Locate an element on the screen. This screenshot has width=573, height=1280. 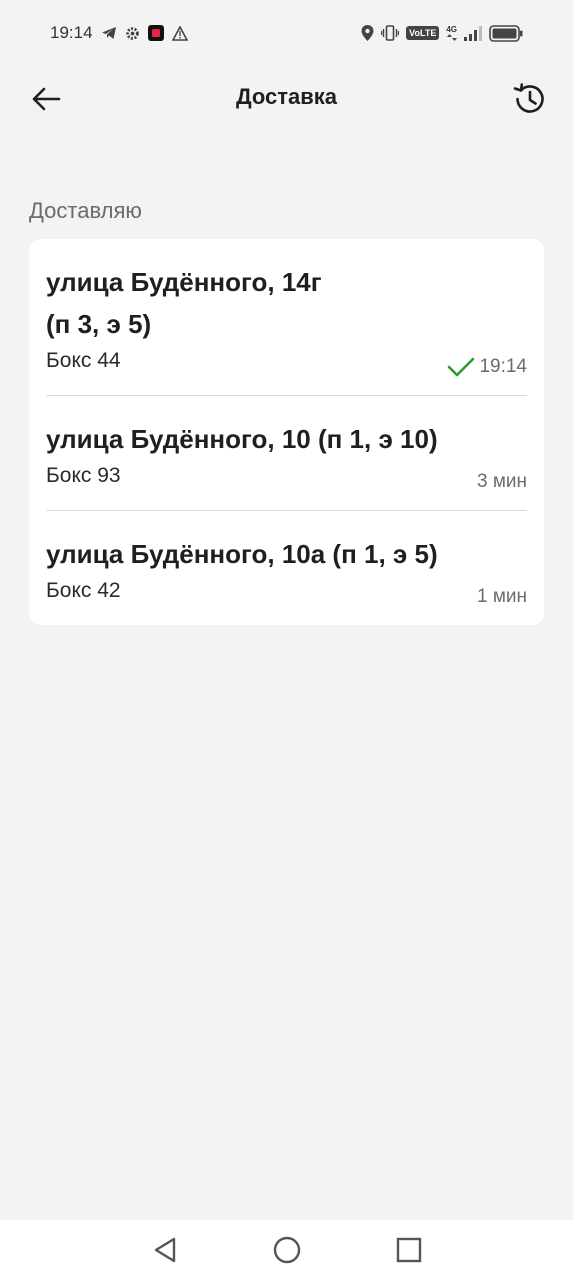
telegram-icon is located at coordinates (109, 33).